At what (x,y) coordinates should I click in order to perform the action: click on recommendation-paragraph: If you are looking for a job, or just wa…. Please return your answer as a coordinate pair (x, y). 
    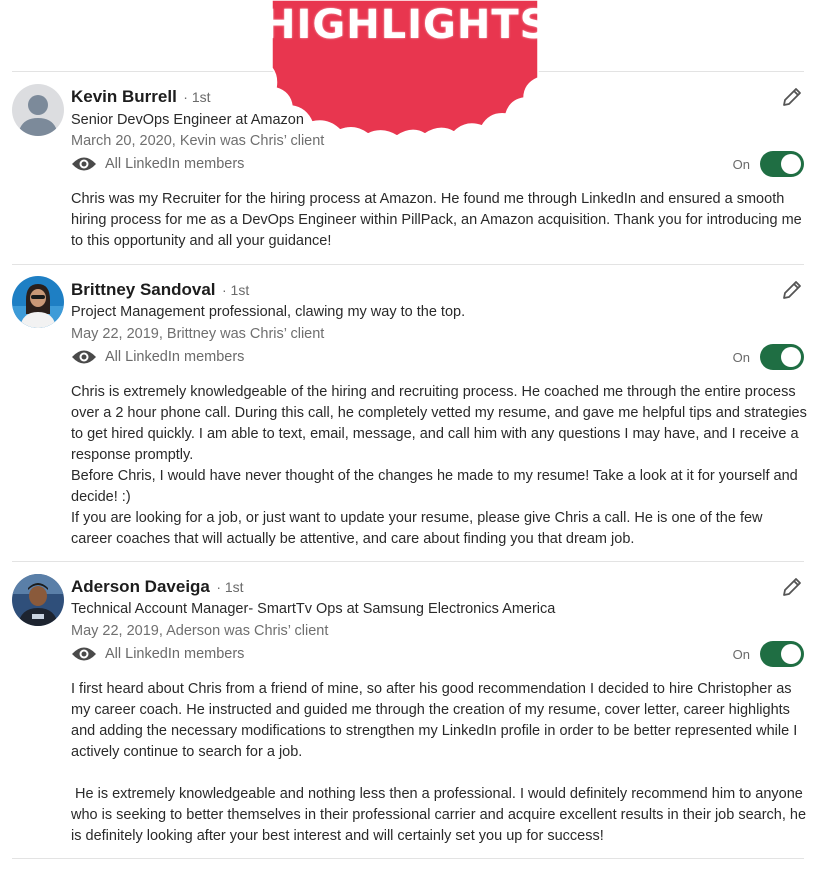
    Looking at the image, I should click on (417, 528).